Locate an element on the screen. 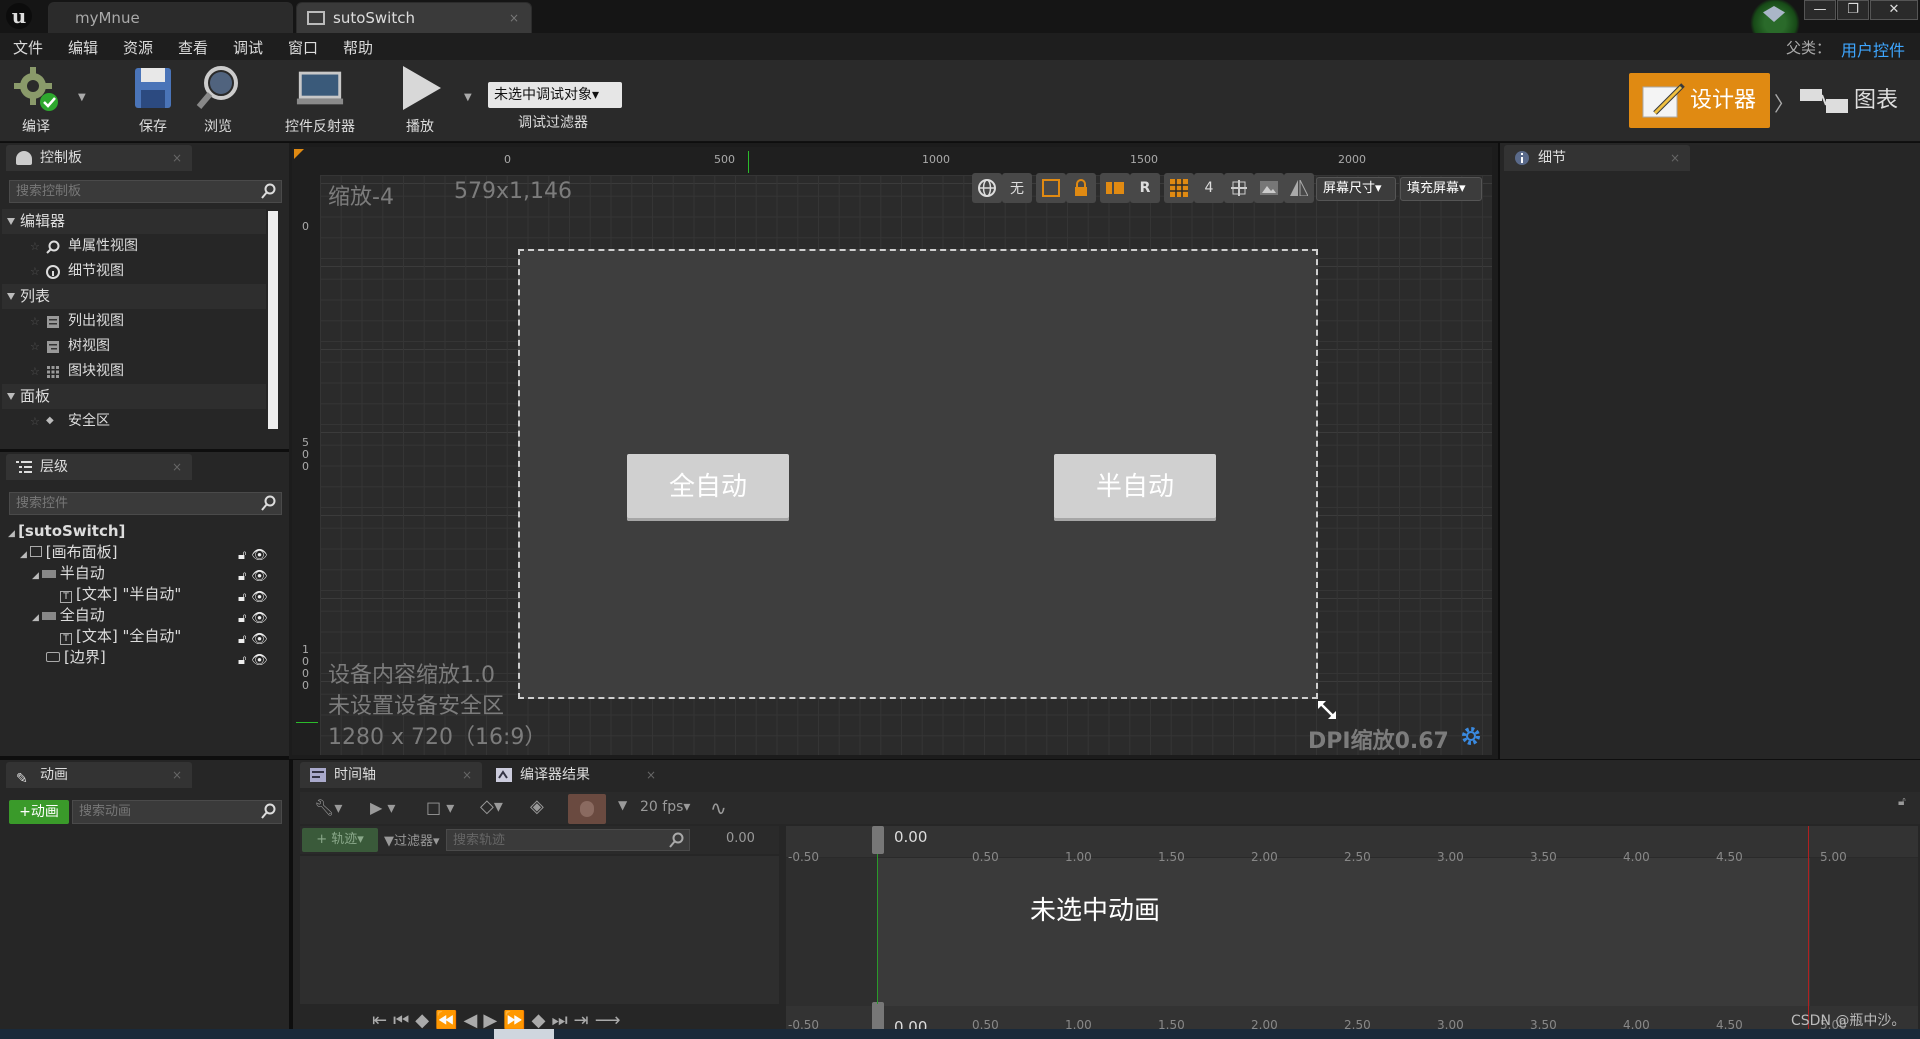 The image size is (1920, 1039). hierarchy-node-border: [边界] 🔓︎ 👁︎ is located at coordinates (163, 657).